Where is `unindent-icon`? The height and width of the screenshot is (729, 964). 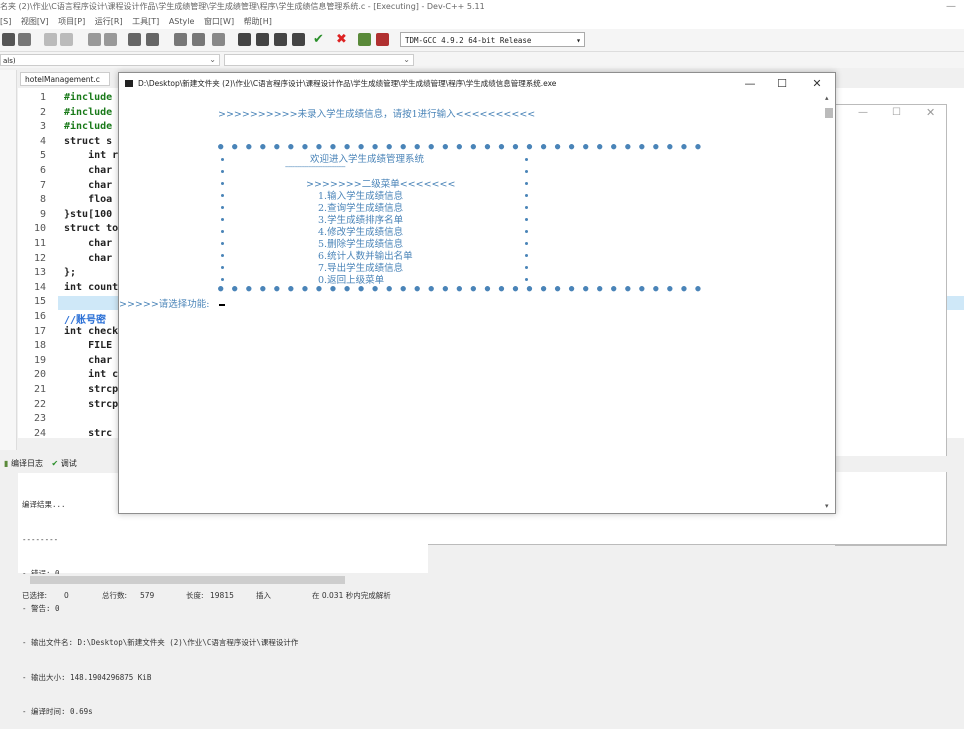 unindent-icon is located at coordinates (198, 39).